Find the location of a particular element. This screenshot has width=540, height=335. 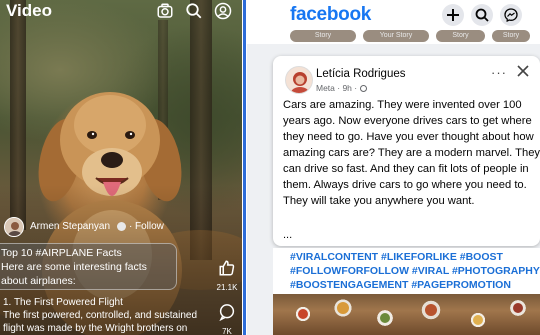

caption-line: Top 10 #AIRPLANE Facts is located at coordinates (61, 253).